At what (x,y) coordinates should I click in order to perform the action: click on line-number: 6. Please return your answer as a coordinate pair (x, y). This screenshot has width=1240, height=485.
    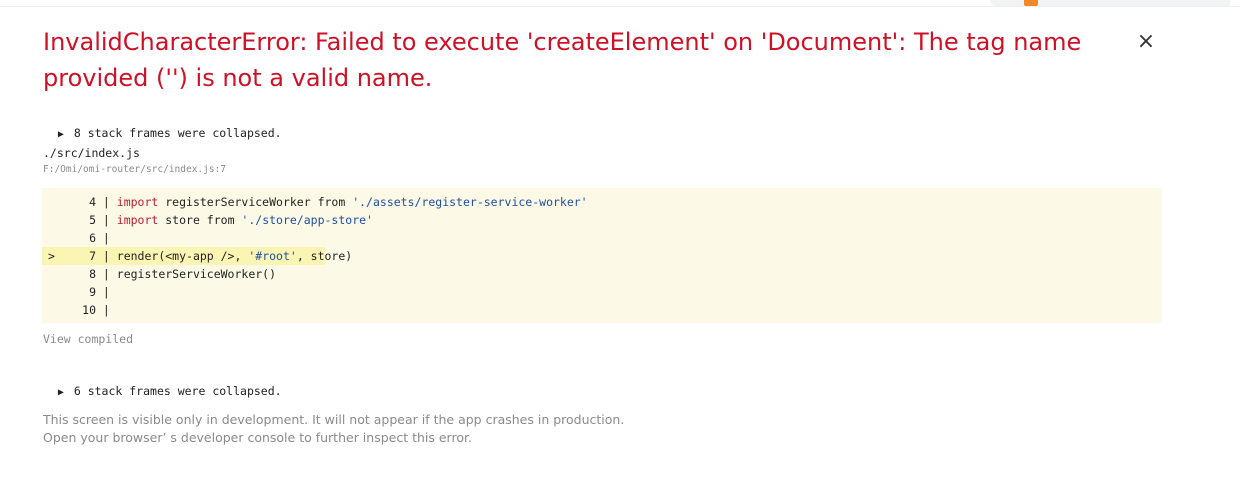
    Looking at the image, I should click on (92, 238).